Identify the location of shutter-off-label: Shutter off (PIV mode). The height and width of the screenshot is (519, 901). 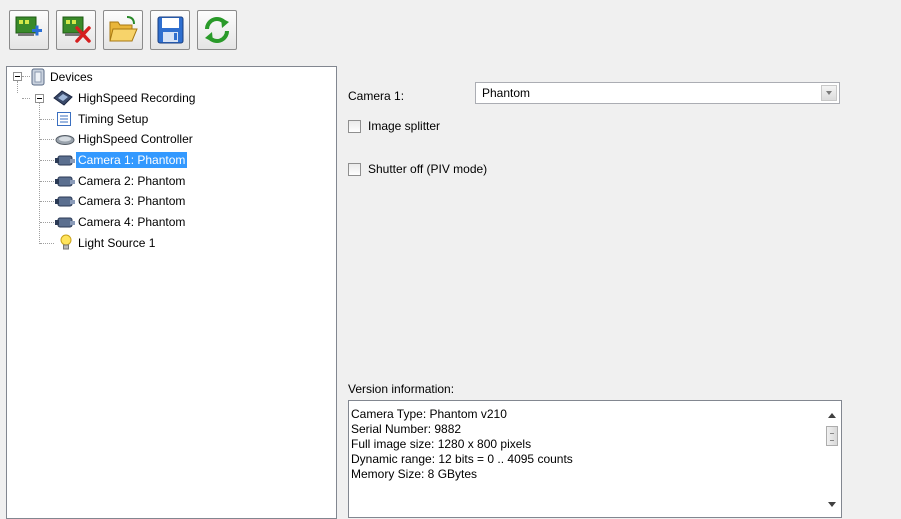
(428, 169).